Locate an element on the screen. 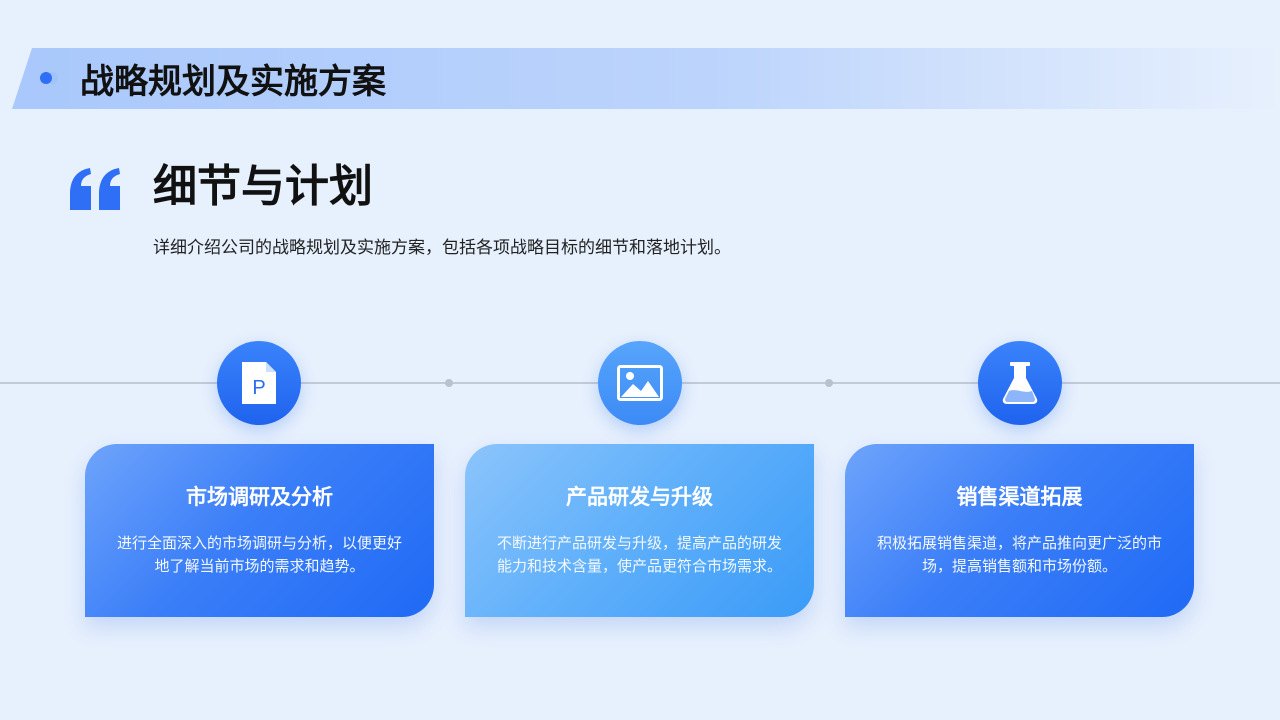 The width and height of the screenshot is (1280, 720). card-title: 市场调研及分析 is located at coordinates (259, 497).